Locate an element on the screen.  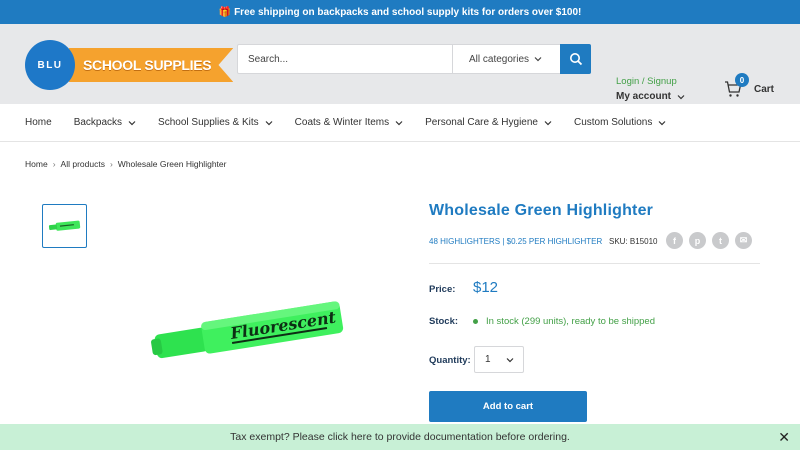
category-select-label: All categories is located at coordinates (499, 59).